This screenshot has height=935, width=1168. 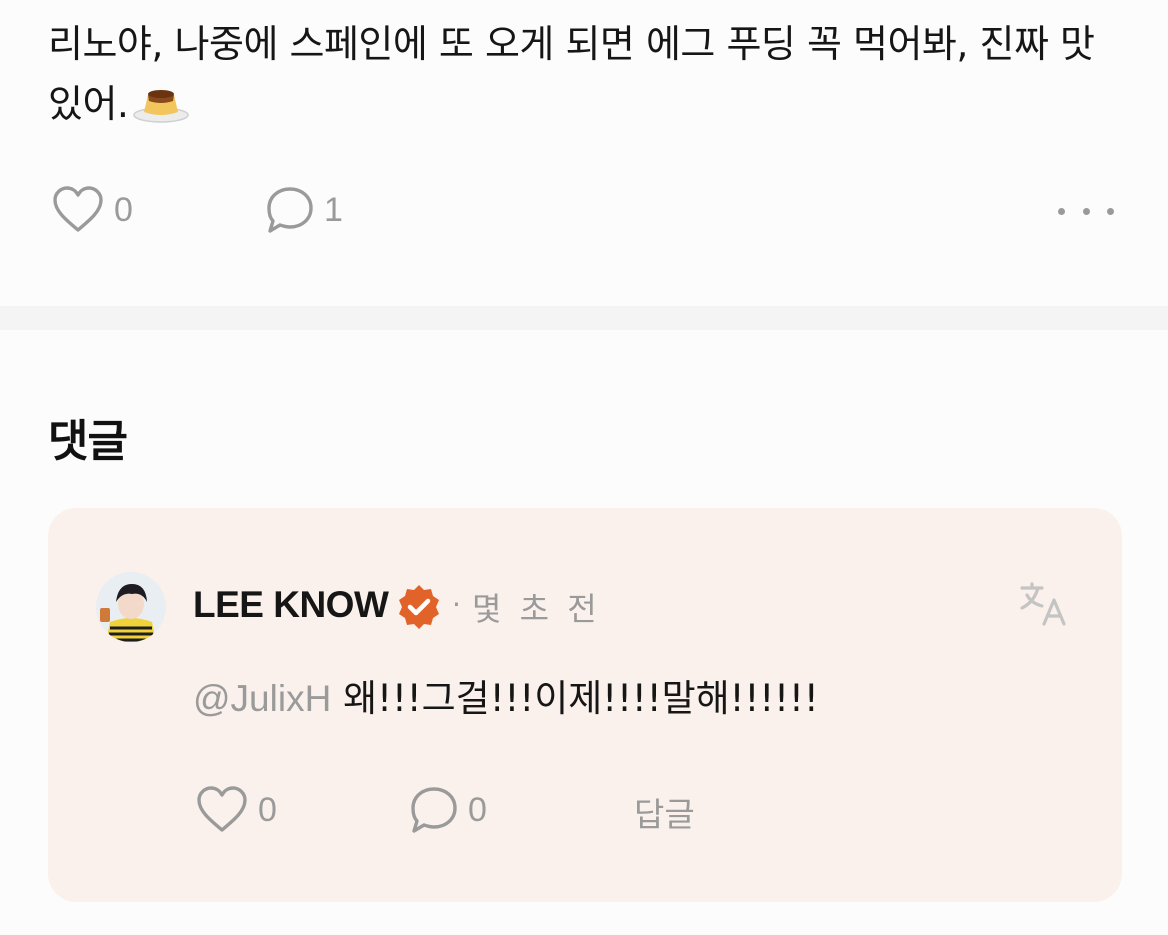 I want to click on verified-badge-icon, so click(x=419, y=609).